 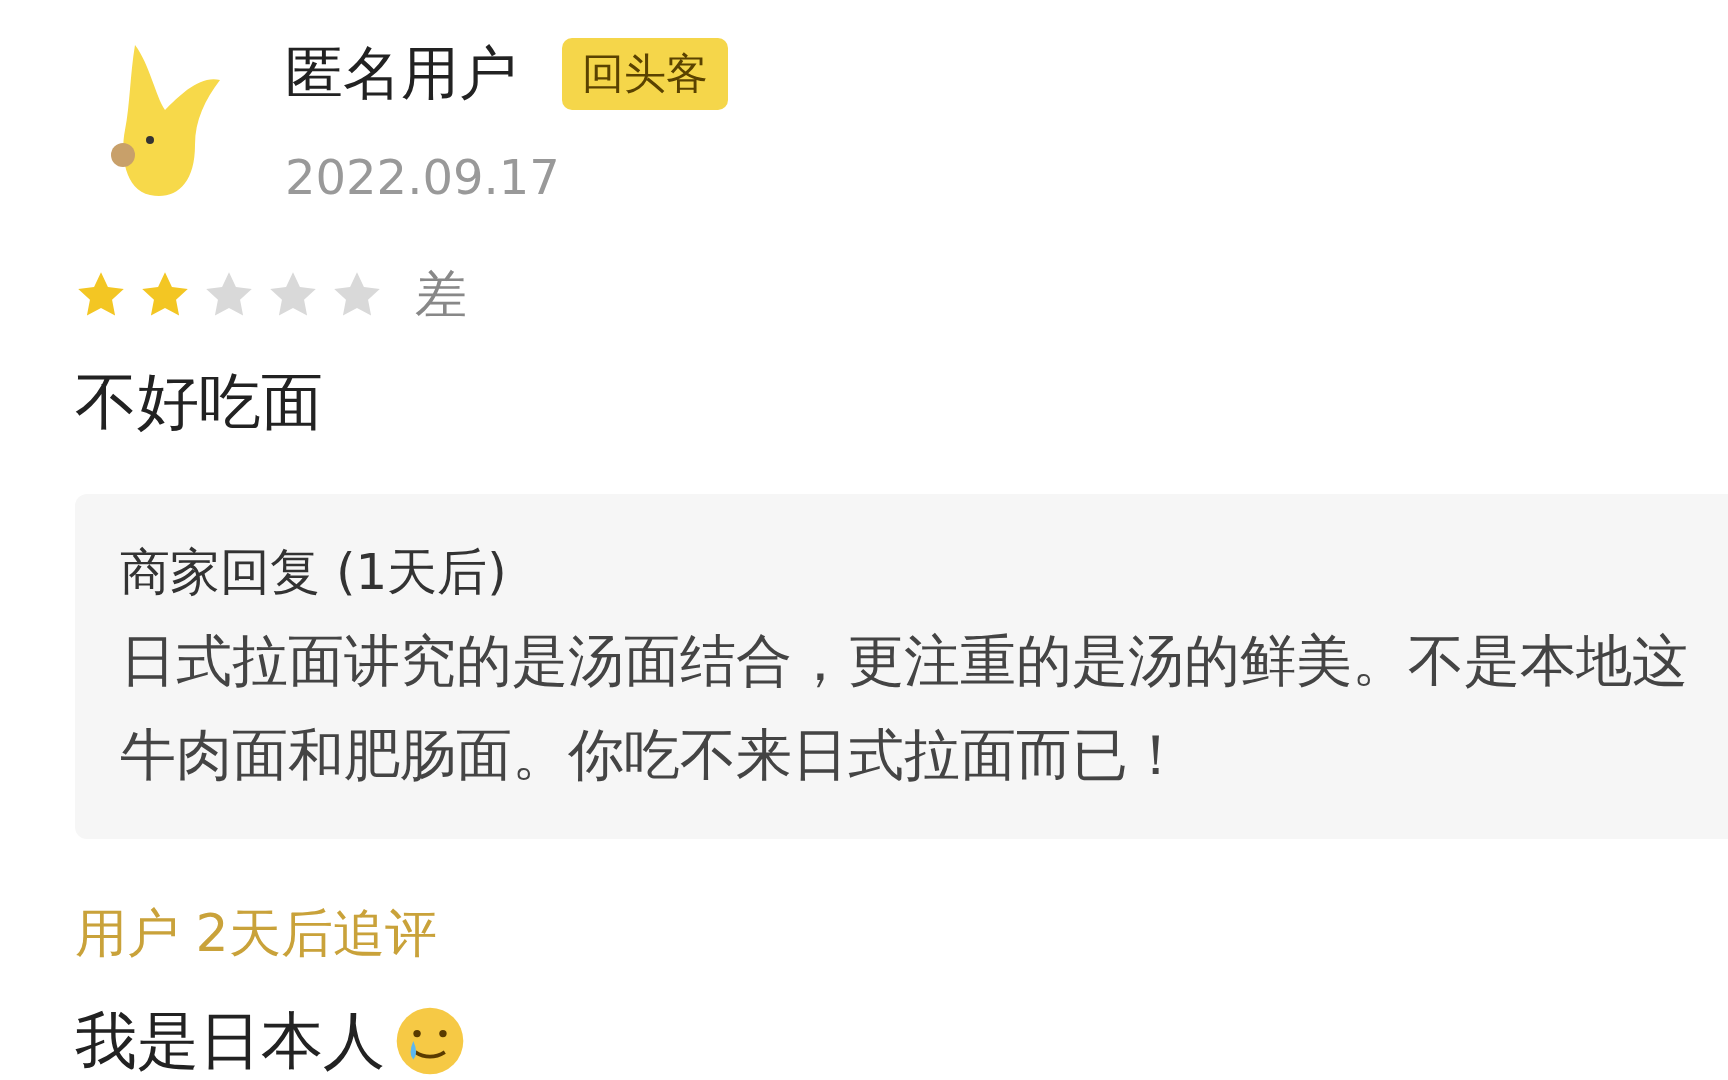 What do you see at coordinates (314, 572) in the screenshot?
I see `reply-title: 商家回复 (1天后)` at bounding box center [314, 572].